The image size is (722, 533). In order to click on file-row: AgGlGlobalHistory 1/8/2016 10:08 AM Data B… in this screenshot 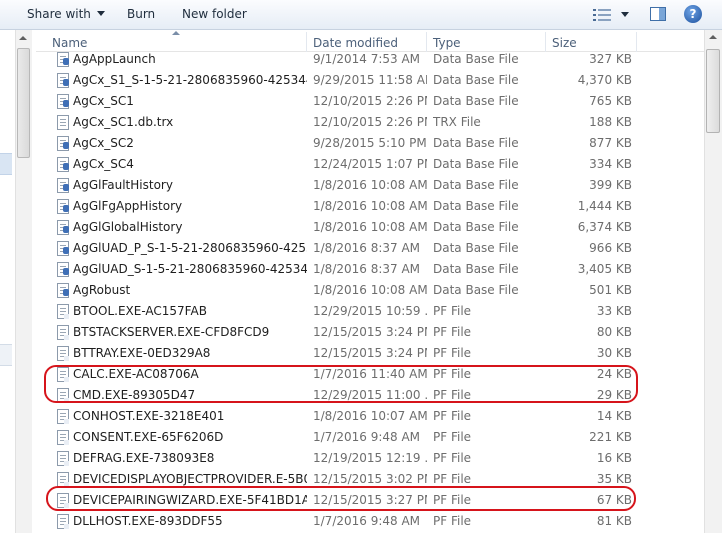, I will do `click(370, 227)`.